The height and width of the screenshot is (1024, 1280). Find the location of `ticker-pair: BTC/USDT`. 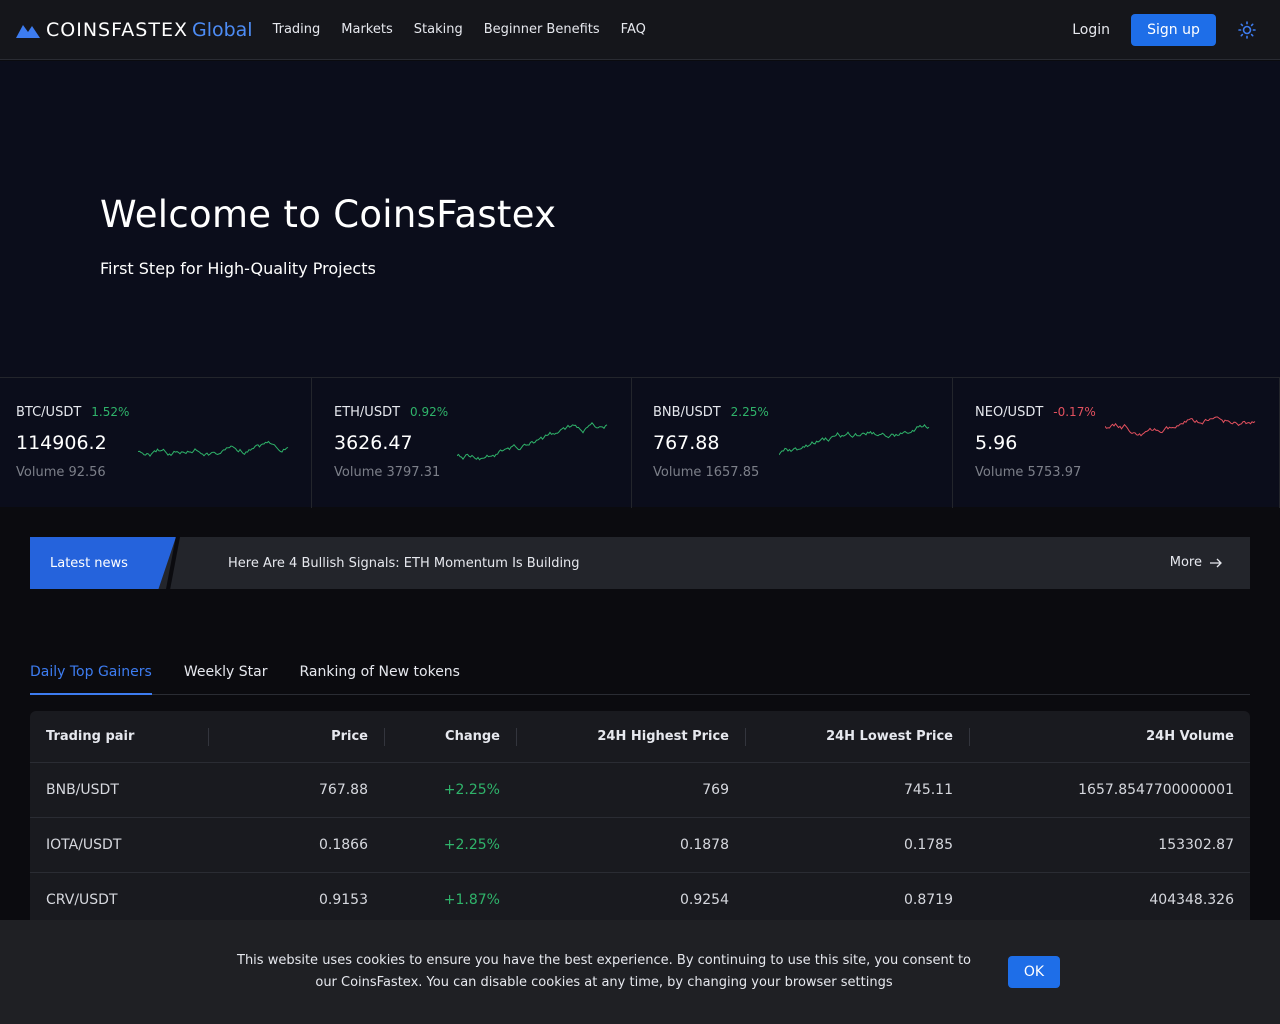

ticker-pair: BTC/USDT is located at coordinates (49, 412).